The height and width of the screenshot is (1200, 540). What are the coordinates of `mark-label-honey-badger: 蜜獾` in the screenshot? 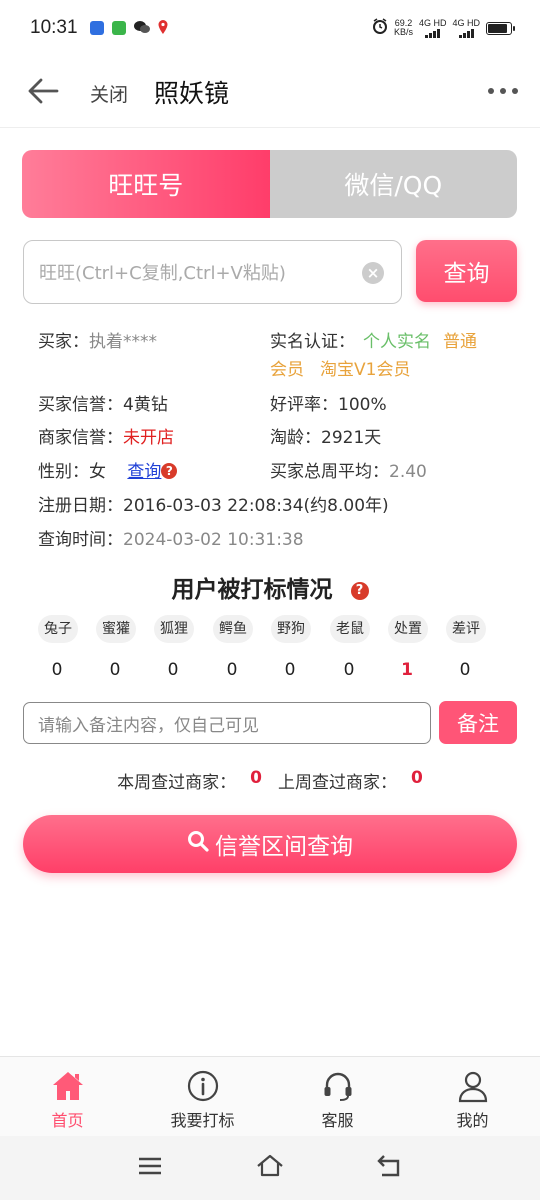 It's located at (116, 629).